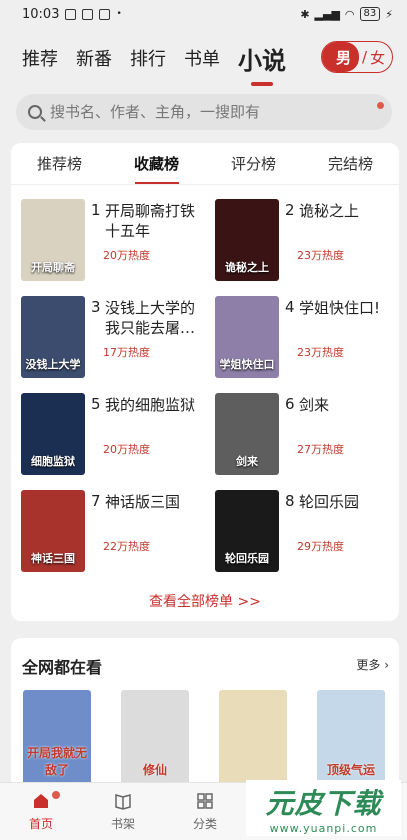 This screenshot has height=840, width=407. What do you see at coordinates (253, 163) in the screenshot?
I see `tab-rating-rank: 评分榜` at bounding box center [253, 163].